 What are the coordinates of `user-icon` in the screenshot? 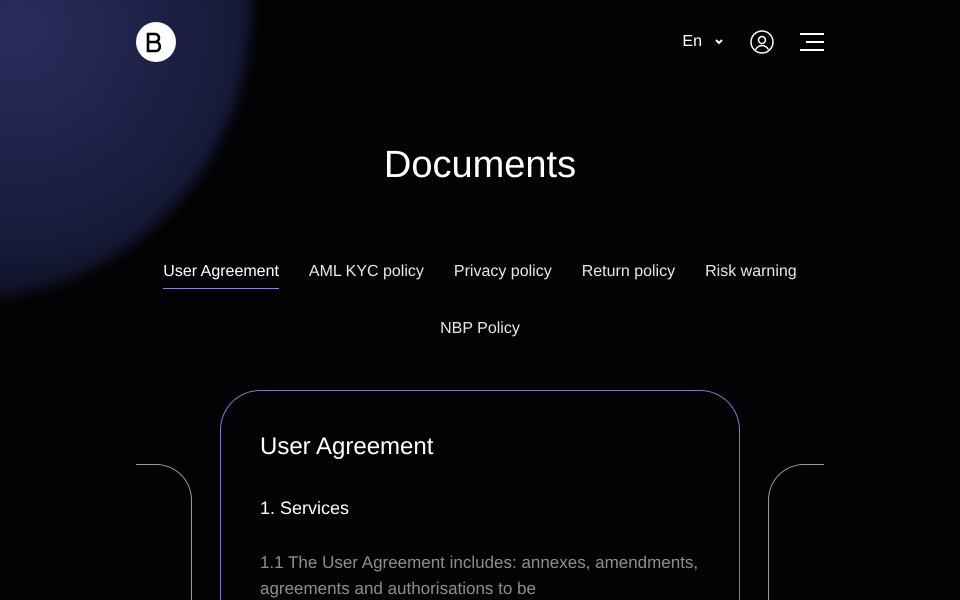 It's located at (762, 42).